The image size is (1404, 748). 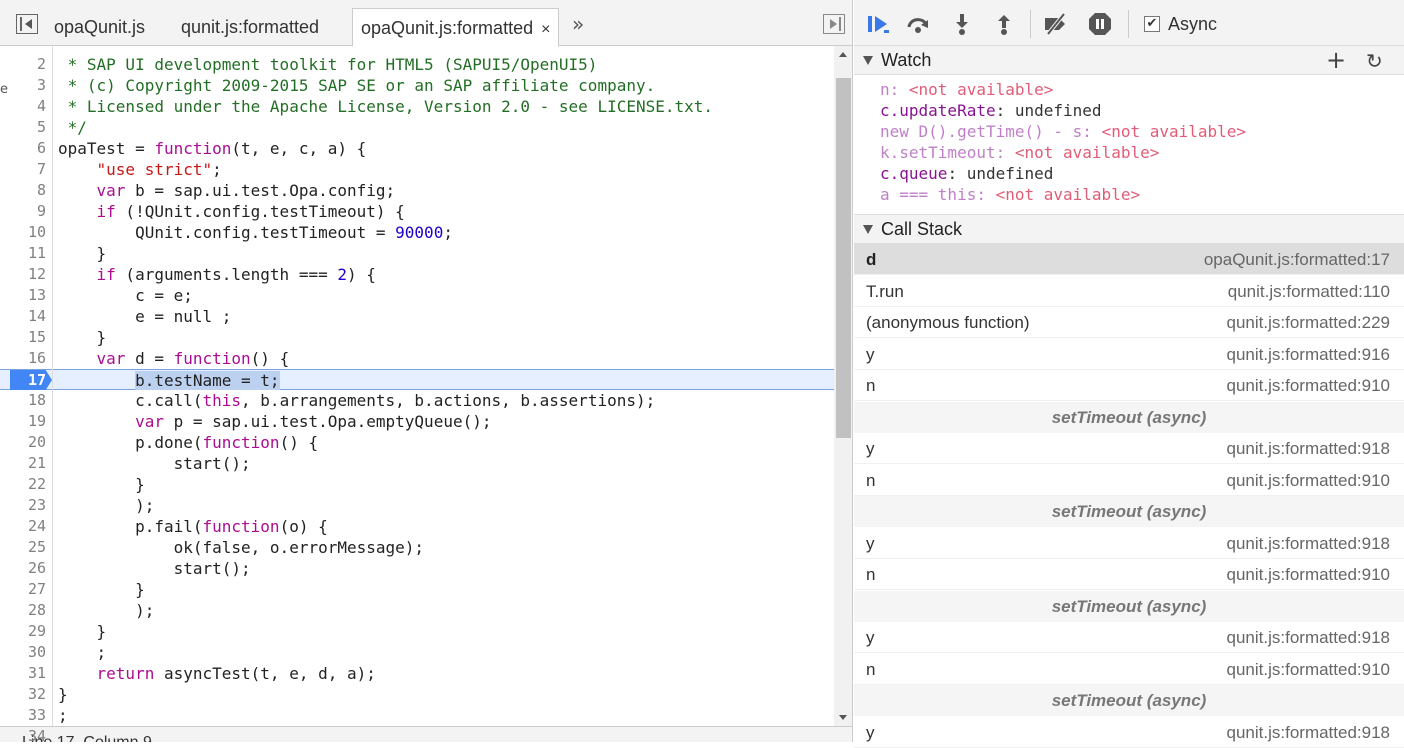 What do you see at coordinates (1308, 354) in the screenshot?
I see `call-frame-location: qunit.js:formatted:916` at bounding box center [1308, 354].